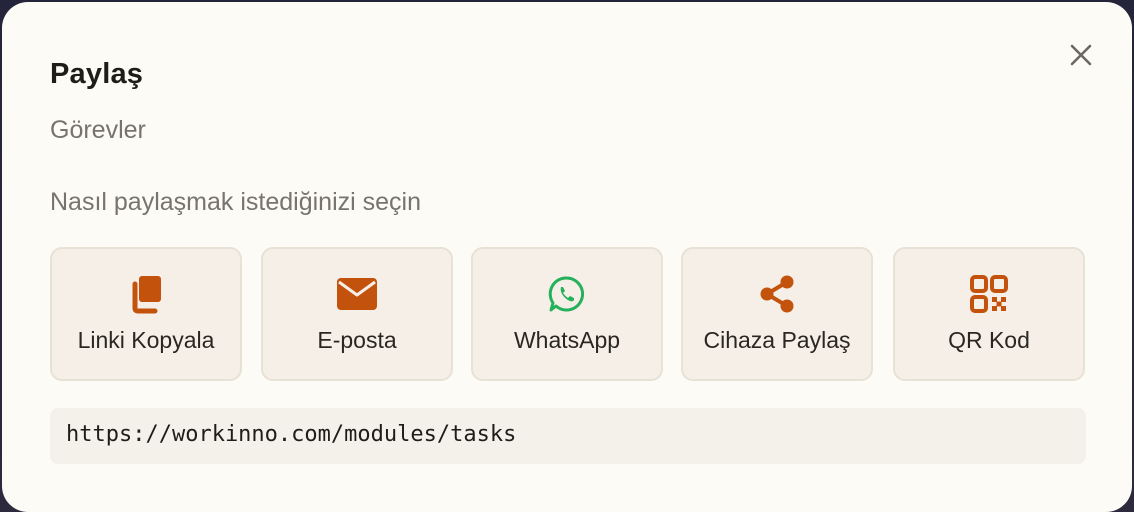  Describe the element at coordinates (777, 294) in the screenshot. I see `share-icon` at that location.